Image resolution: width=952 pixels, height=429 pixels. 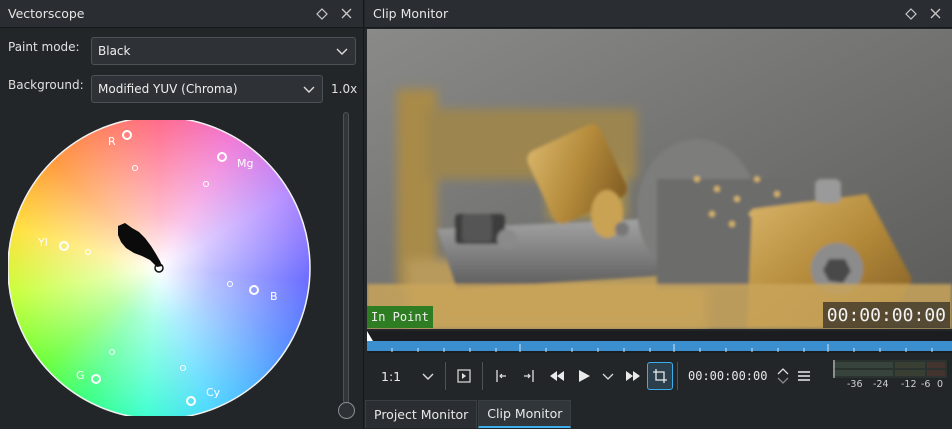 What do you see at coordinates (346, 258) in the screenshot?
I see `gain-slider-track` at bounding box center [346, 258].